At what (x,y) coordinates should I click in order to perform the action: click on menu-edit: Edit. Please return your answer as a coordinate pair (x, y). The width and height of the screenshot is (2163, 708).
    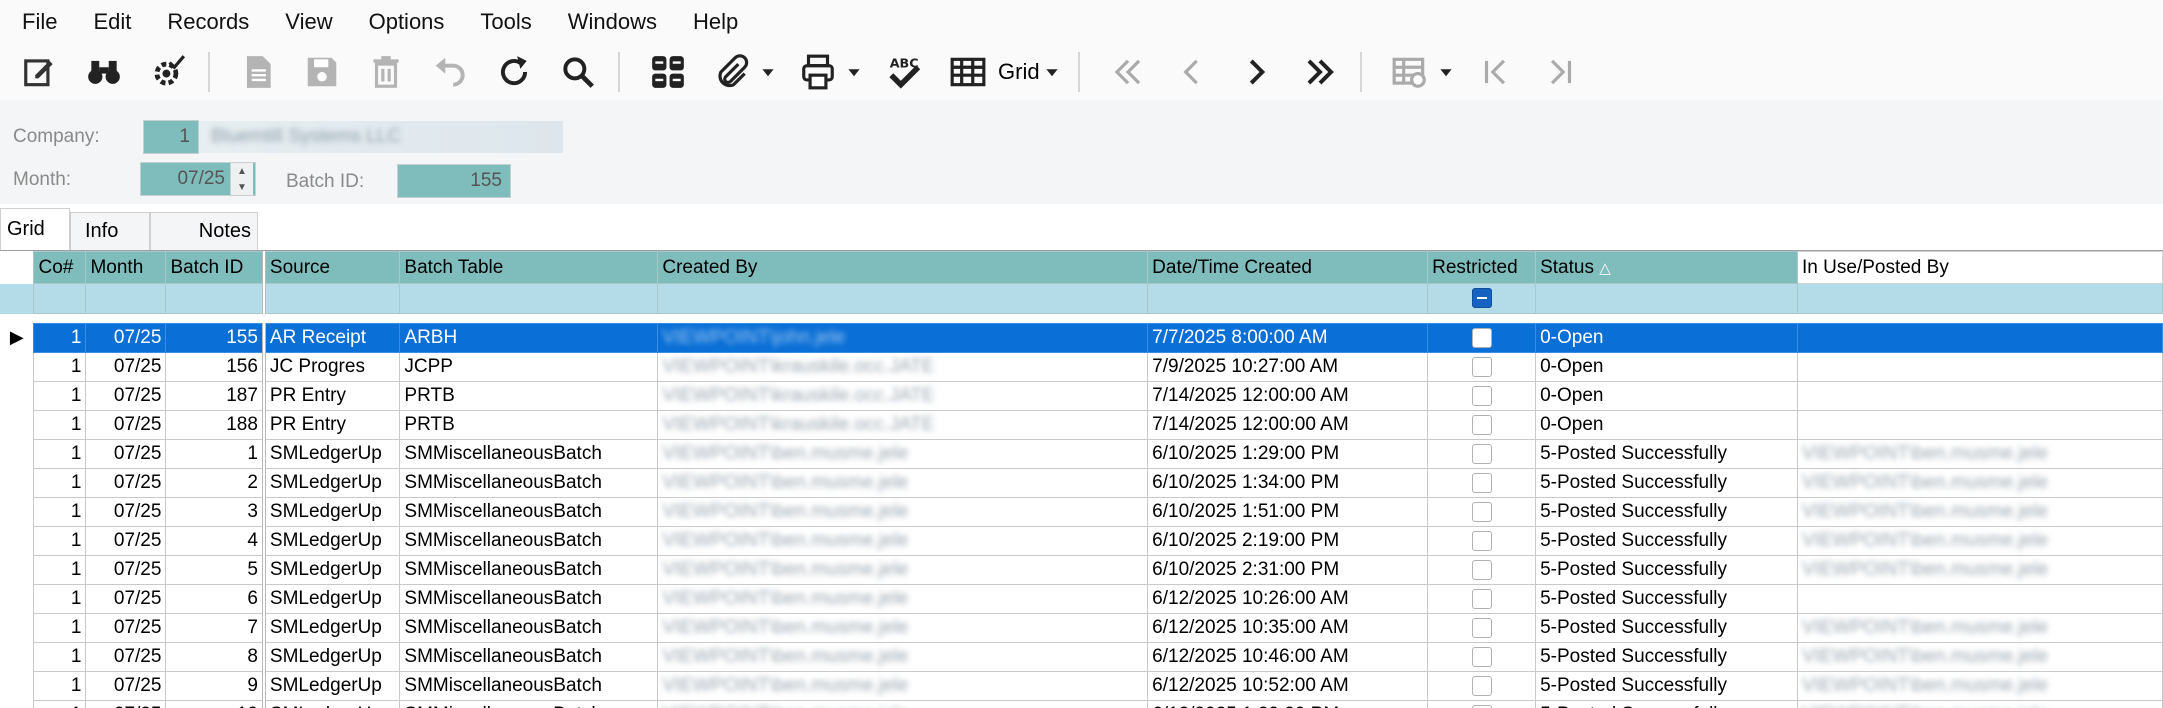
    Looking at the image, I should click on (108, 22).